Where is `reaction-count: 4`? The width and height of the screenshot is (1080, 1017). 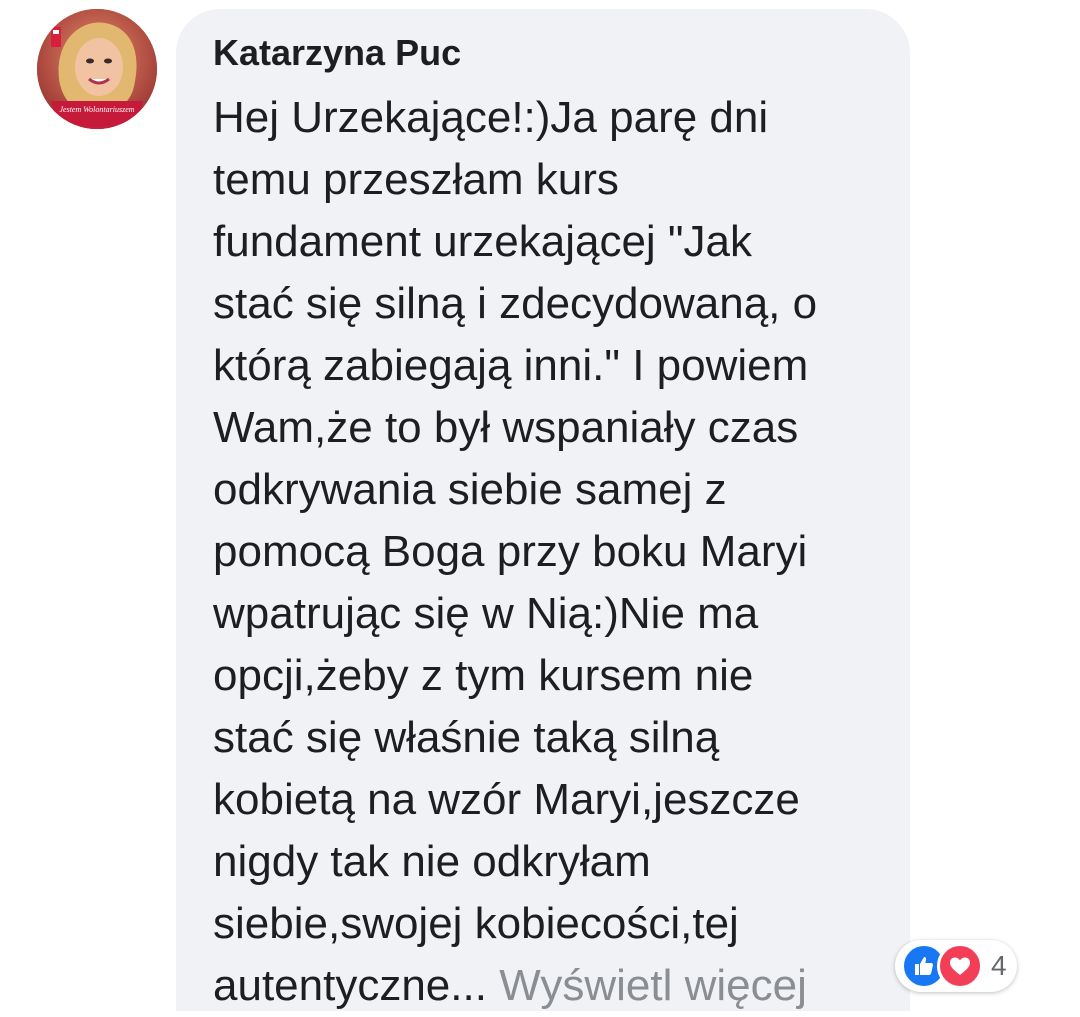
reaction-count: 4 is located at coordinates (999, 965).